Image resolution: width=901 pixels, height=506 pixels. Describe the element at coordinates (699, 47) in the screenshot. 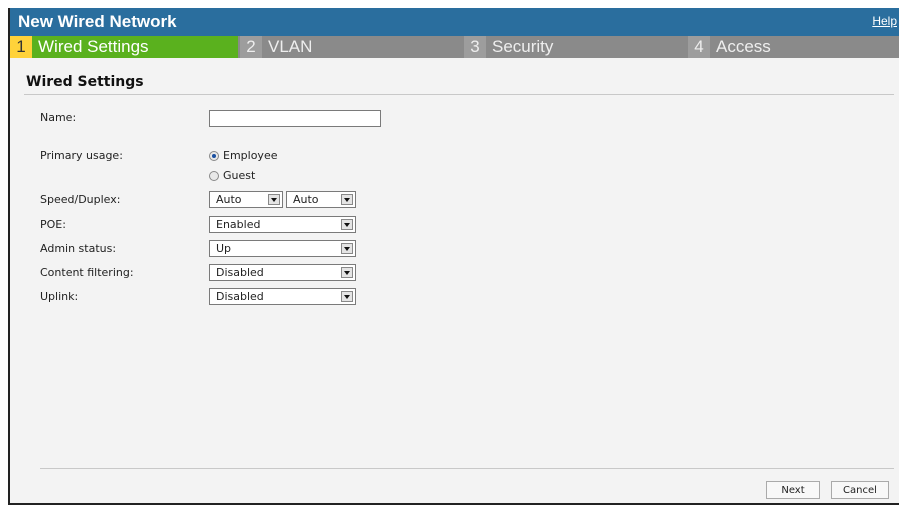

I see `step-number: 4` at that location.